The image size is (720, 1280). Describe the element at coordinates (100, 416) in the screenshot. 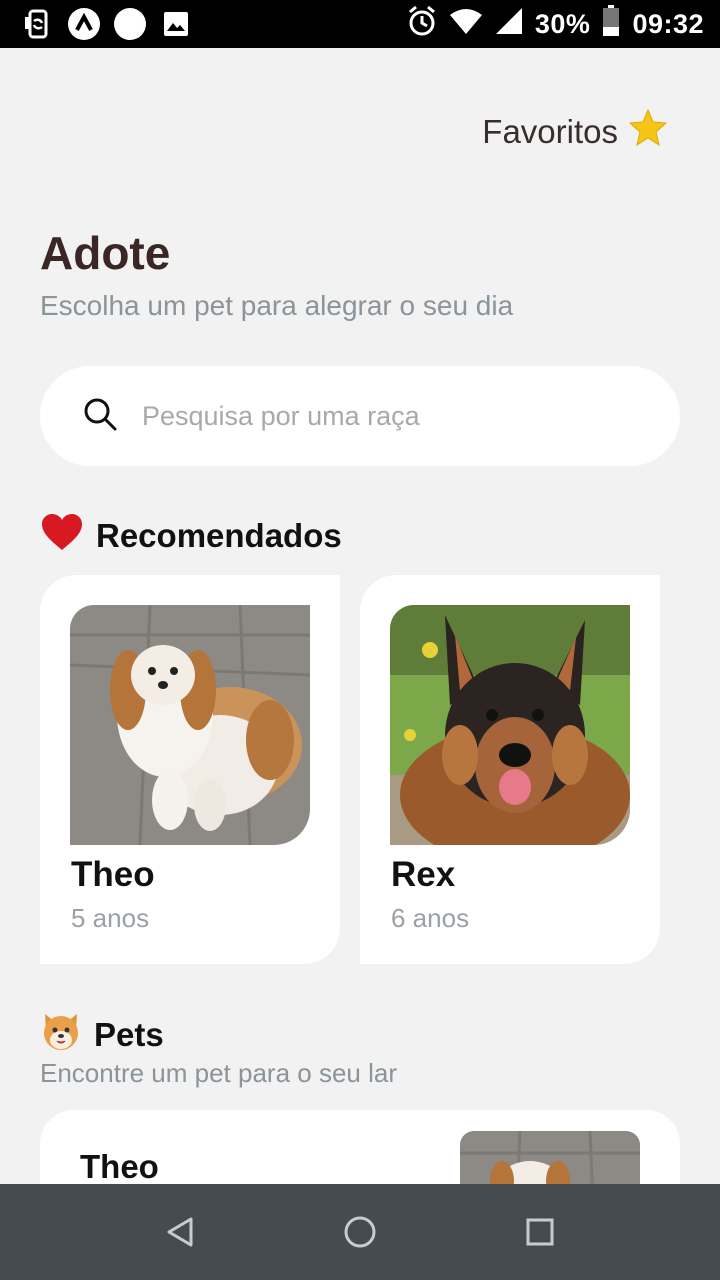

I see `search-icon` at that location.